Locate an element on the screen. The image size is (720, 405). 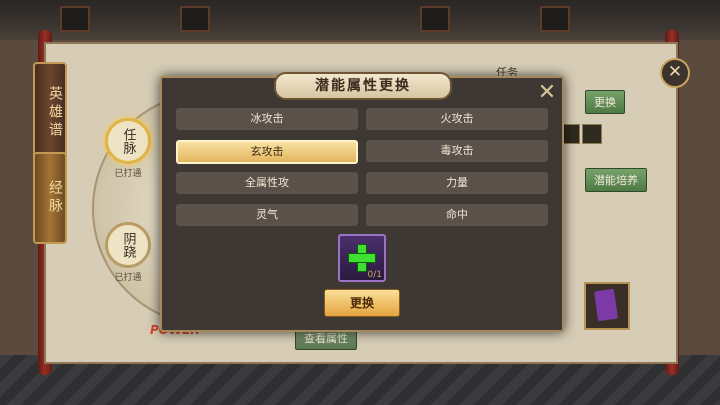
meridian-node-ren: 任脉 已打通 is located at coordinates (128, 148).